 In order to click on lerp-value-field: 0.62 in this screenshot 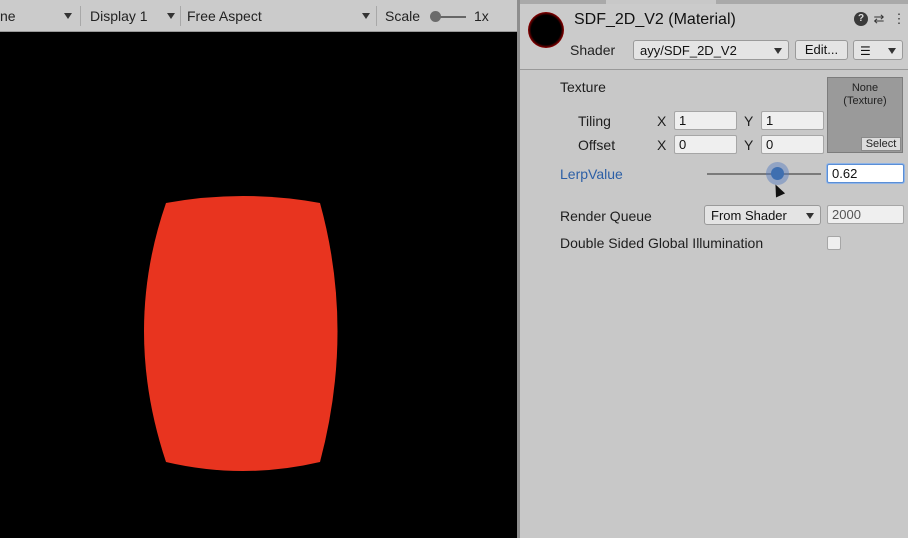, I will do `click(865, 173)`.